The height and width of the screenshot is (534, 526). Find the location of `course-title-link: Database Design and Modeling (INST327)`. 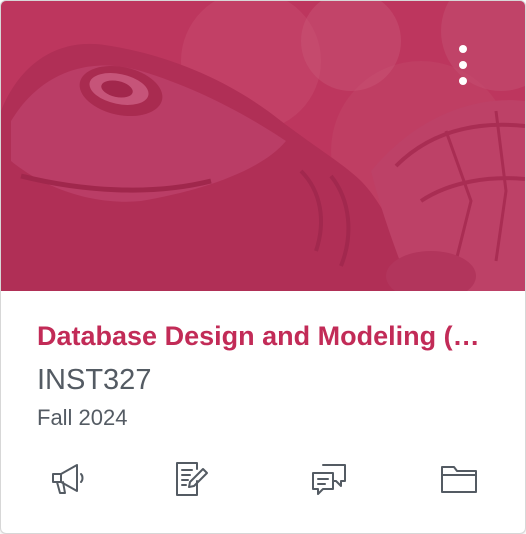

course-title-link: Database Design and Modeling (INST327) is located at coordinates (262, 336).